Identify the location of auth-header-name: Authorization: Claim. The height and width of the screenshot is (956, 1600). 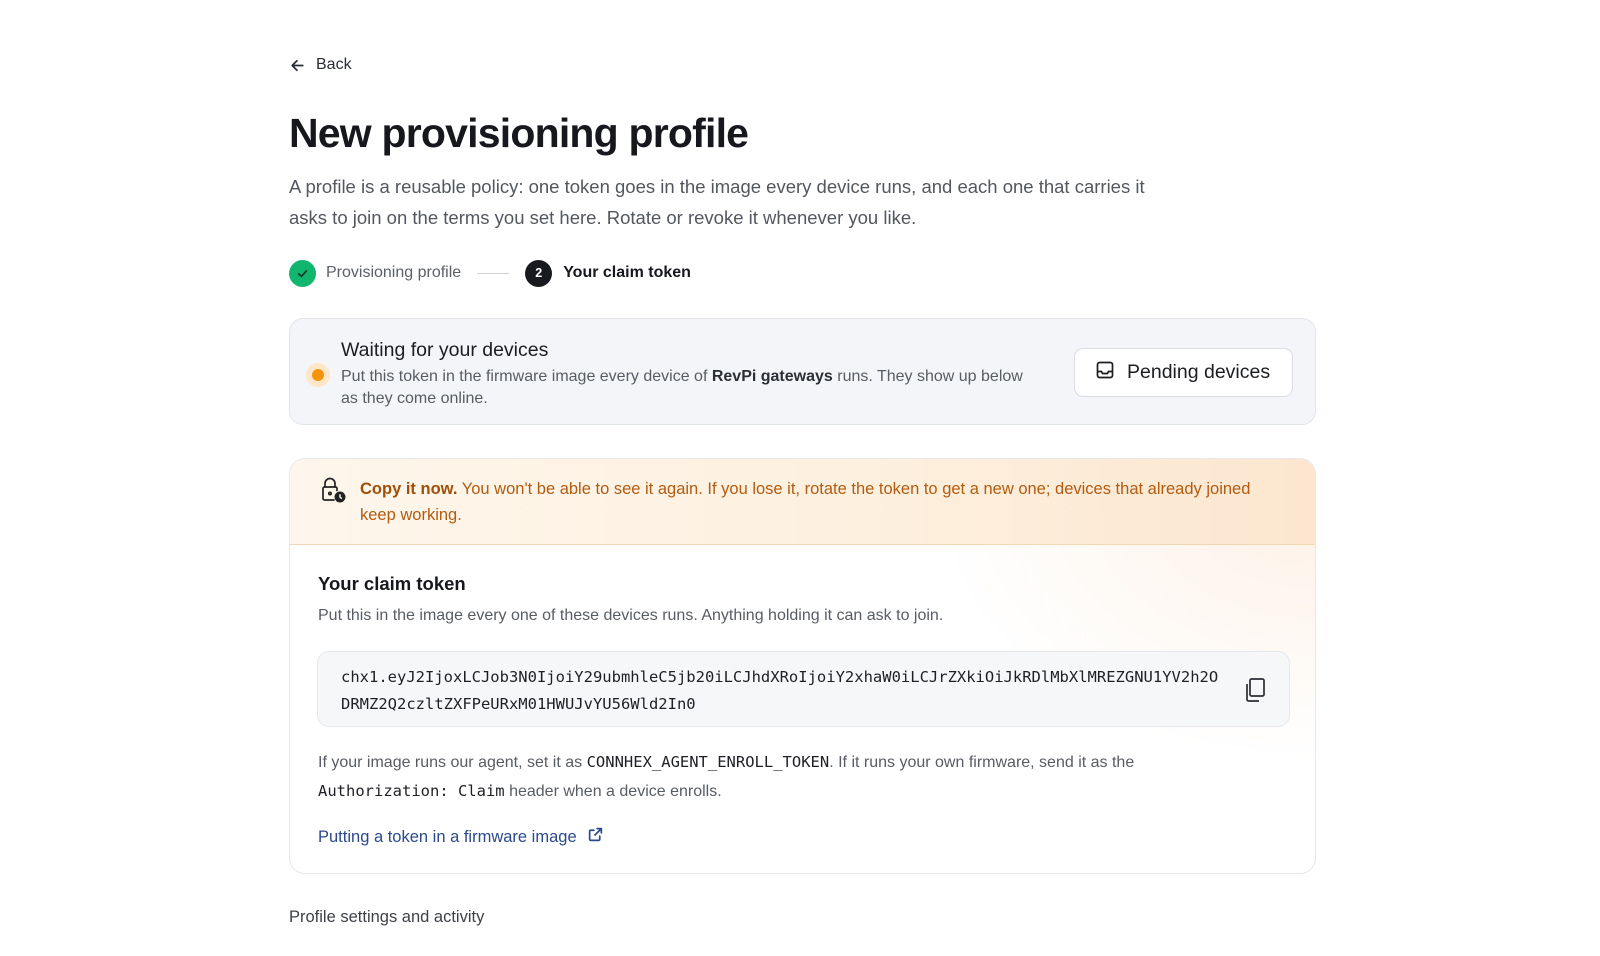
(411, 791).